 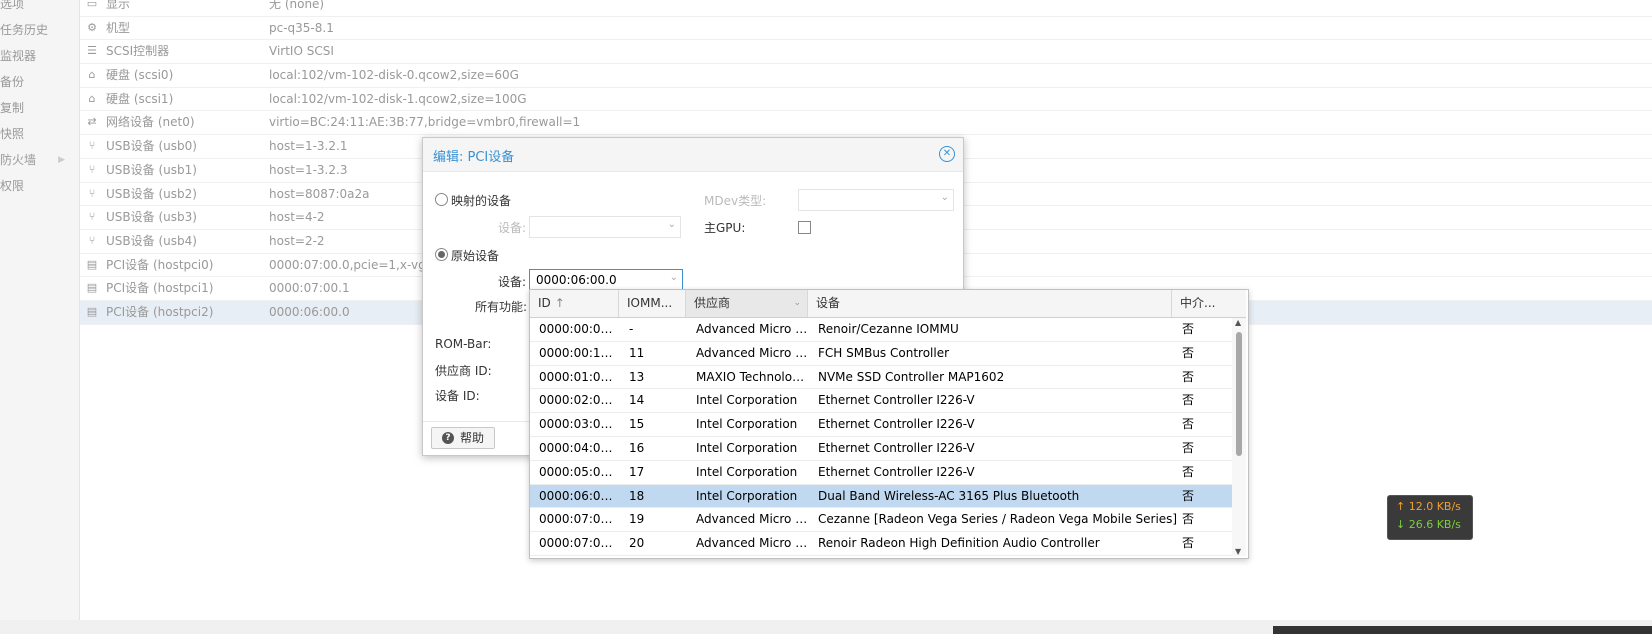 I want to click on cell-iommu: 20, so click(x=637, y=543).